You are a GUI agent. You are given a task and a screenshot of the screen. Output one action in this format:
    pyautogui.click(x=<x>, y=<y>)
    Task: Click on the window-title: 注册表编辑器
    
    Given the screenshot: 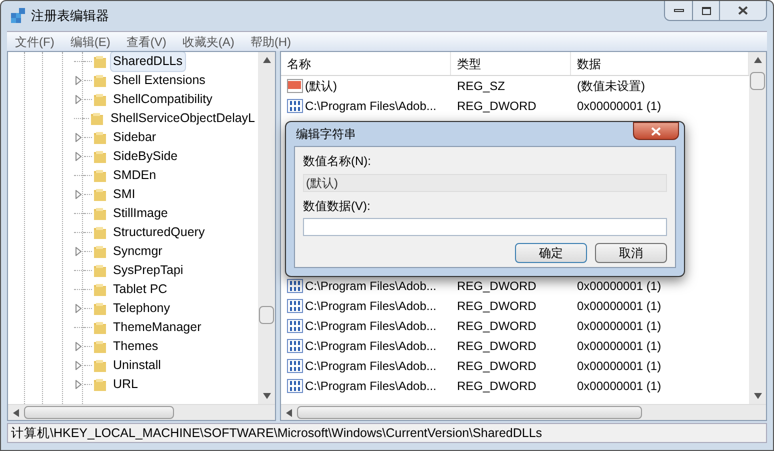 What is the action you would take?
    pyautogui.click(x=70, y=16)
    